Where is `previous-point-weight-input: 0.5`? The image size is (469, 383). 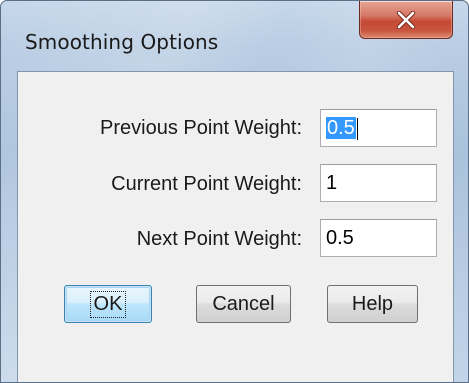
previous-point-weight-input: 0.5 is located at coordinates (378, 128).